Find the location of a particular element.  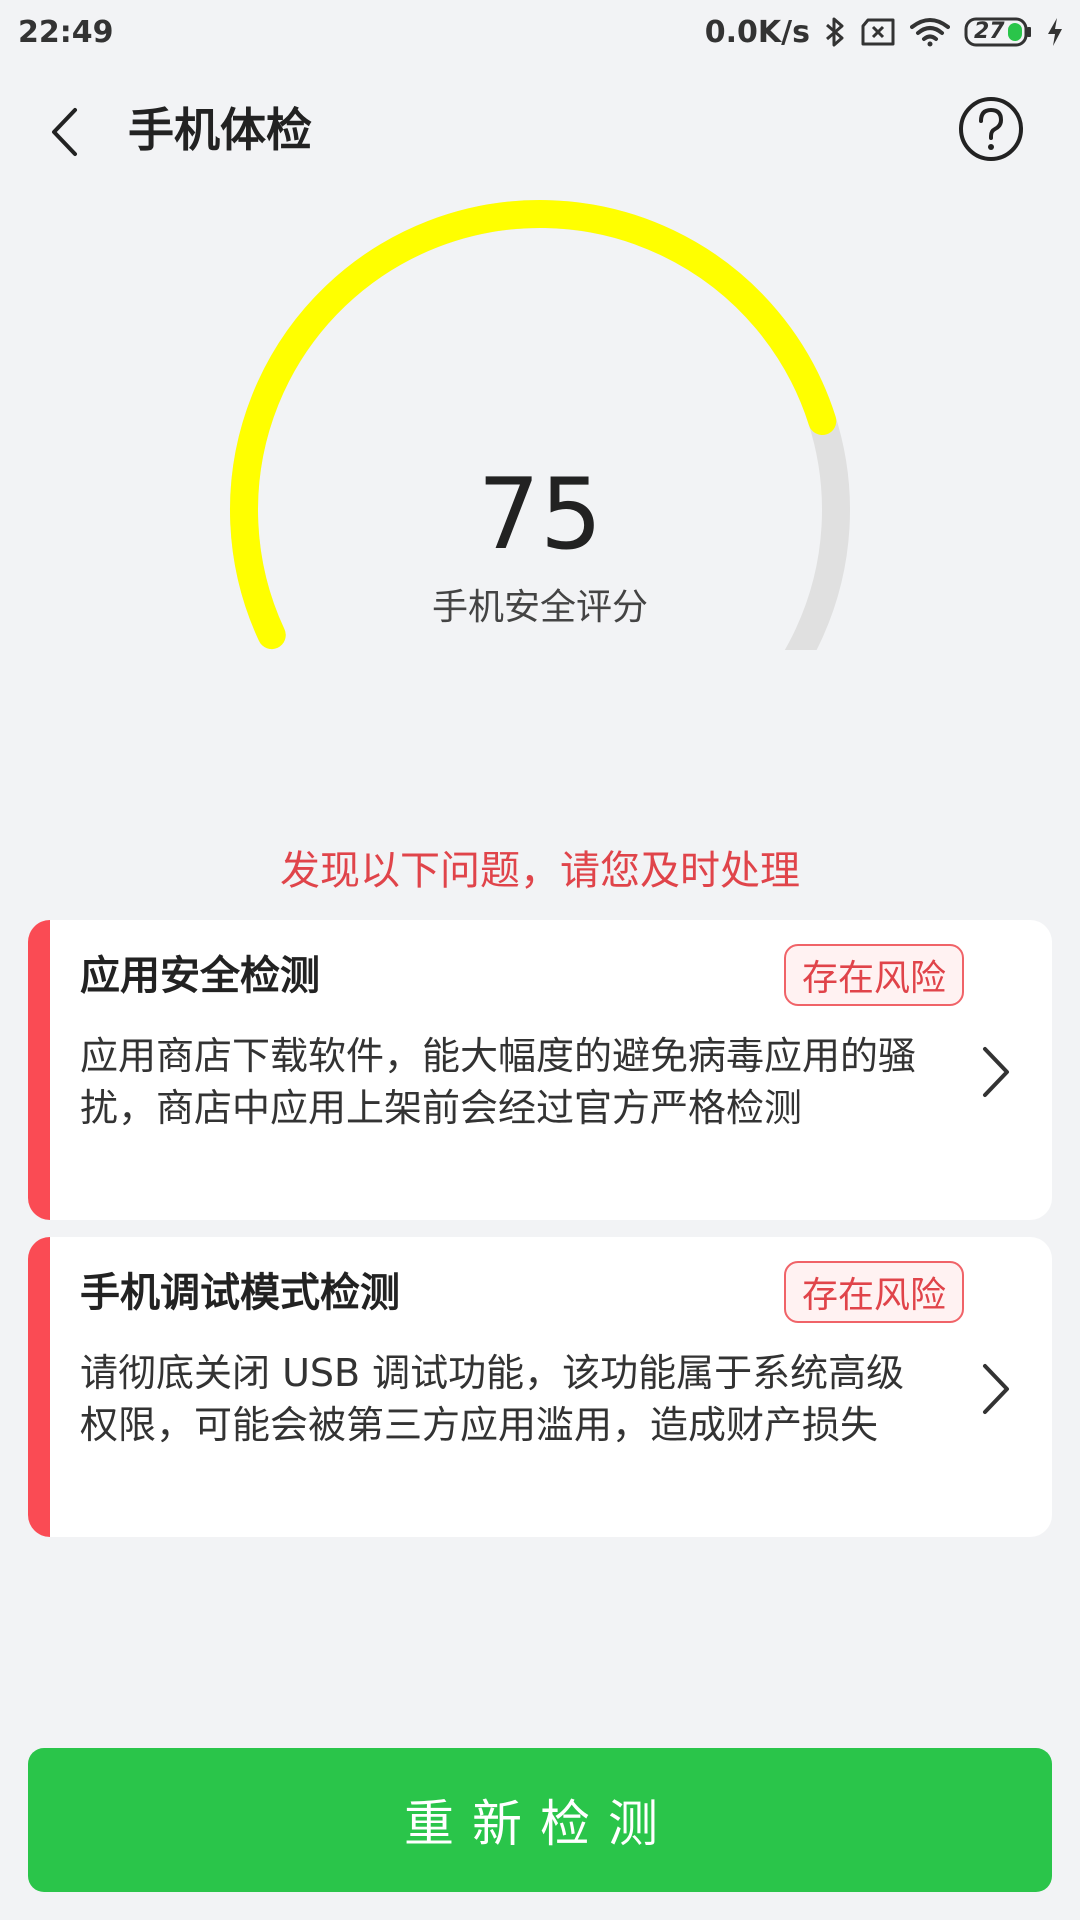

score-label: 手机安全评分 is located at coordinates (539, 607).